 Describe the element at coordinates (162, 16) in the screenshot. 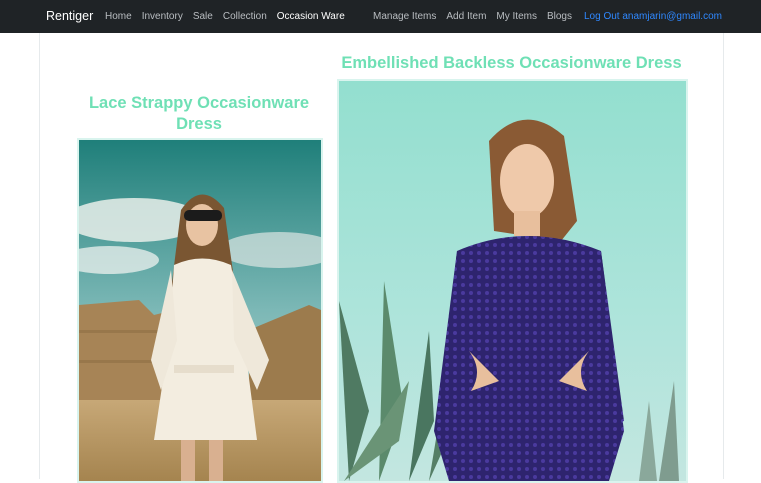

I see `nav-inventory: Inventory` at that location.